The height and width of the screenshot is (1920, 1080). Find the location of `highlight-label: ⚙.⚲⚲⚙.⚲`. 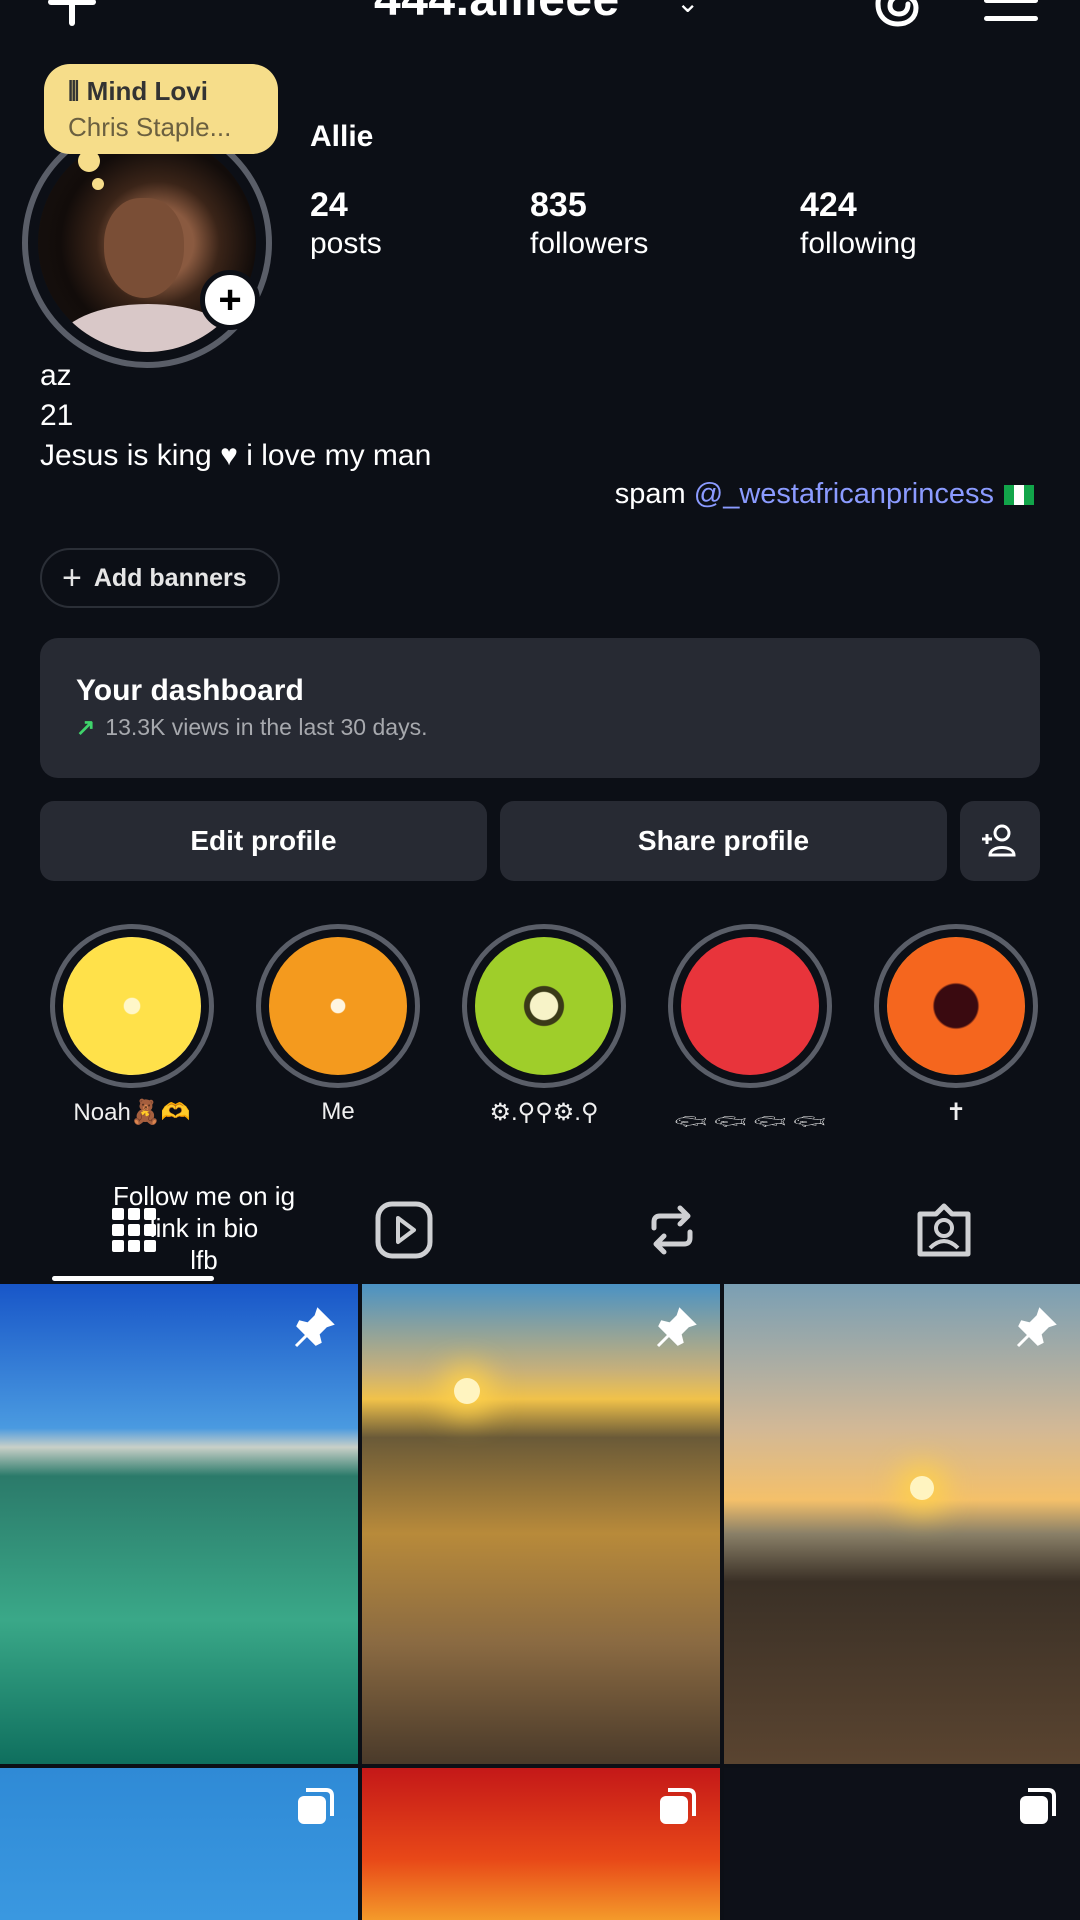

highlight-label: ⚙.⚲⚲⚙.⚲ is located at coordinates (544, 1112).